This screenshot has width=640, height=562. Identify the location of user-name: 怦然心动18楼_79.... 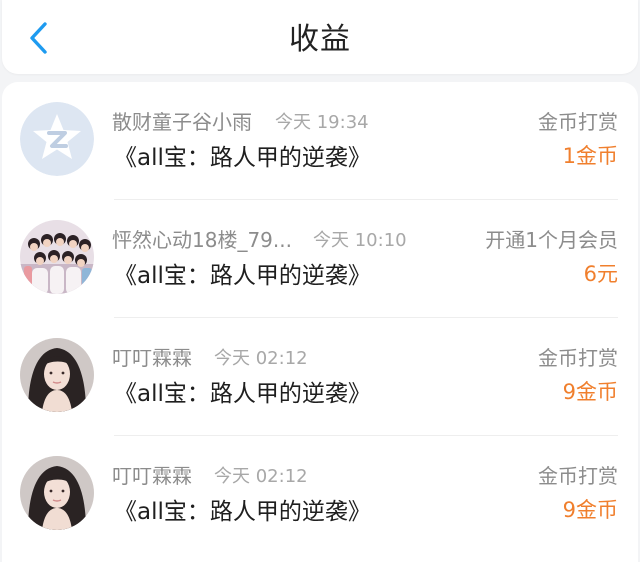
(202, 240).